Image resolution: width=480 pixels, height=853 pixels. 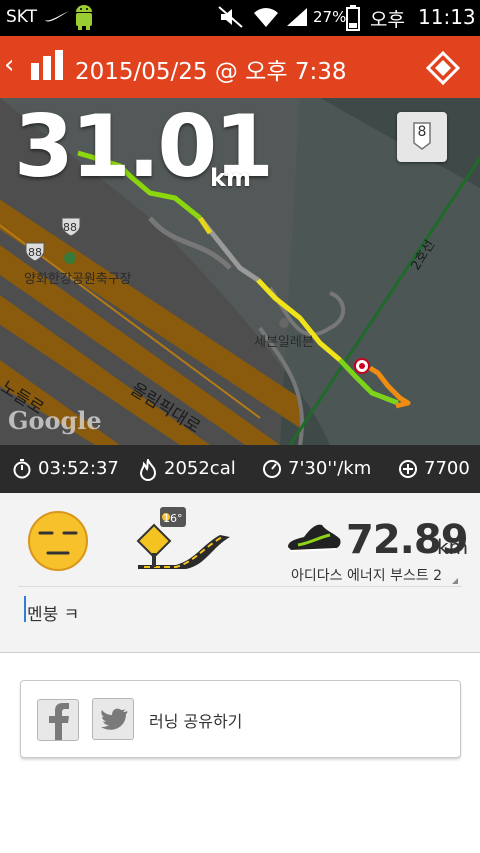 What do you see at coordinates (9, 65) in the screenshot?
I see `back-icon: ‹` at bounding box center [9, 65].